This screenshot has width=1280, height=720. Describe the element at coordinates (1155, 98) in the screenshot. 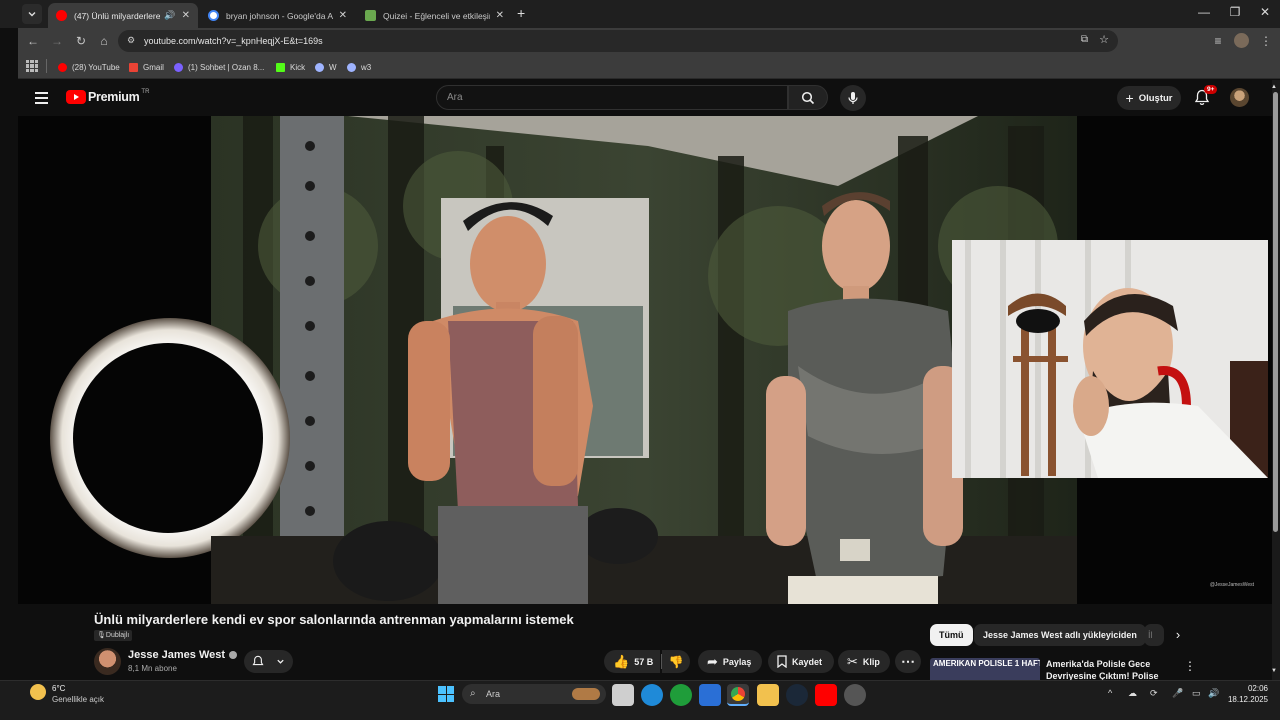

I see `create-label: Oluştur` at that location.